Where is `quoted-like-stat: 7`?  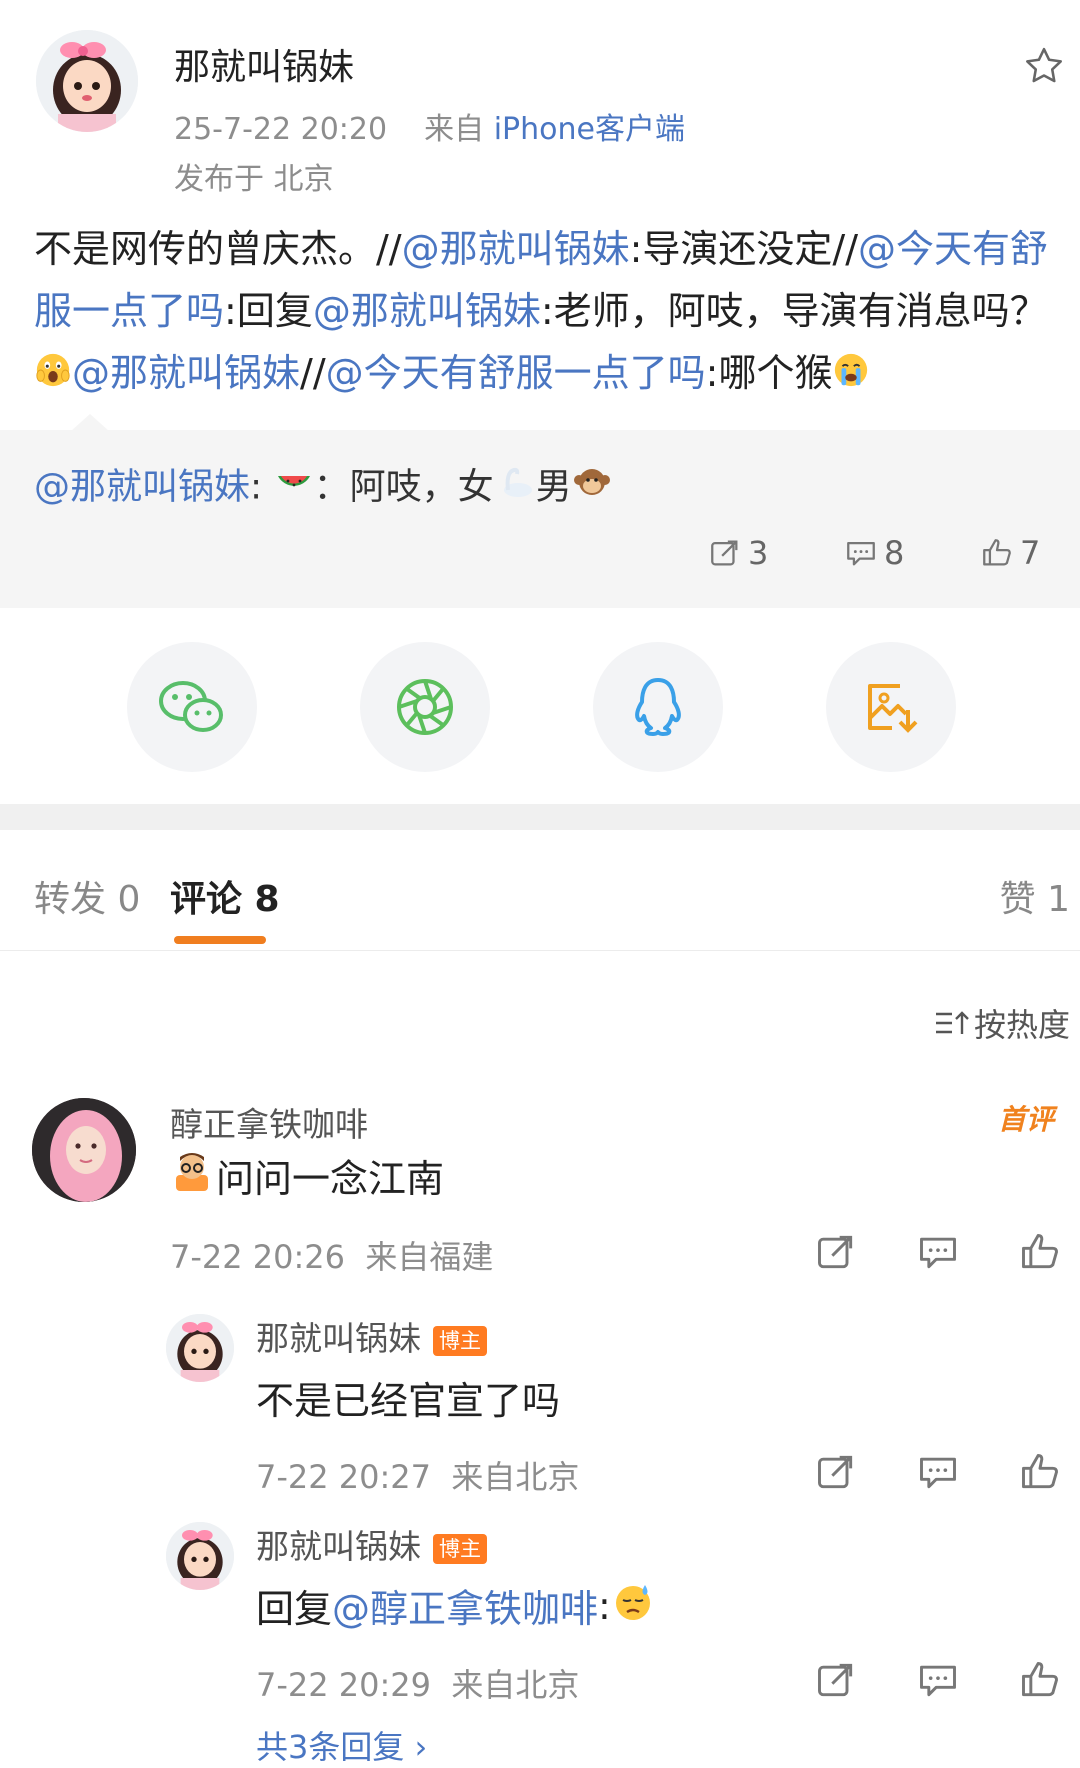
quoted-like-stat: 7 is located at coordinates (1010, 553).